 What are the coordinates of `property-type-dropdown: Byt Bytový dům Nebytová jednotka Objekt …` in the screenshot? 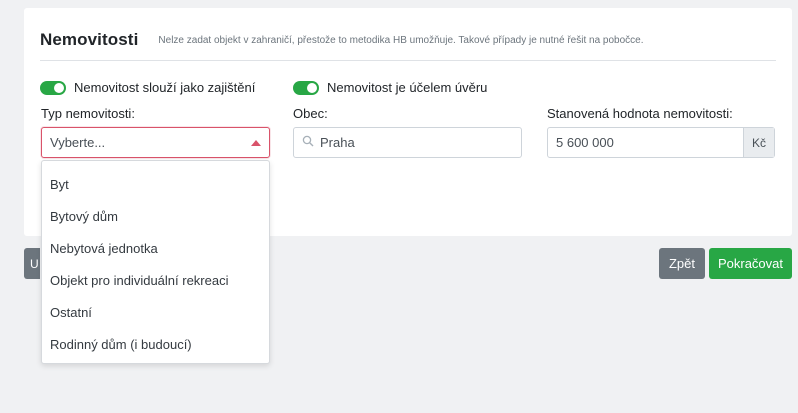 It's located at (155, 262).